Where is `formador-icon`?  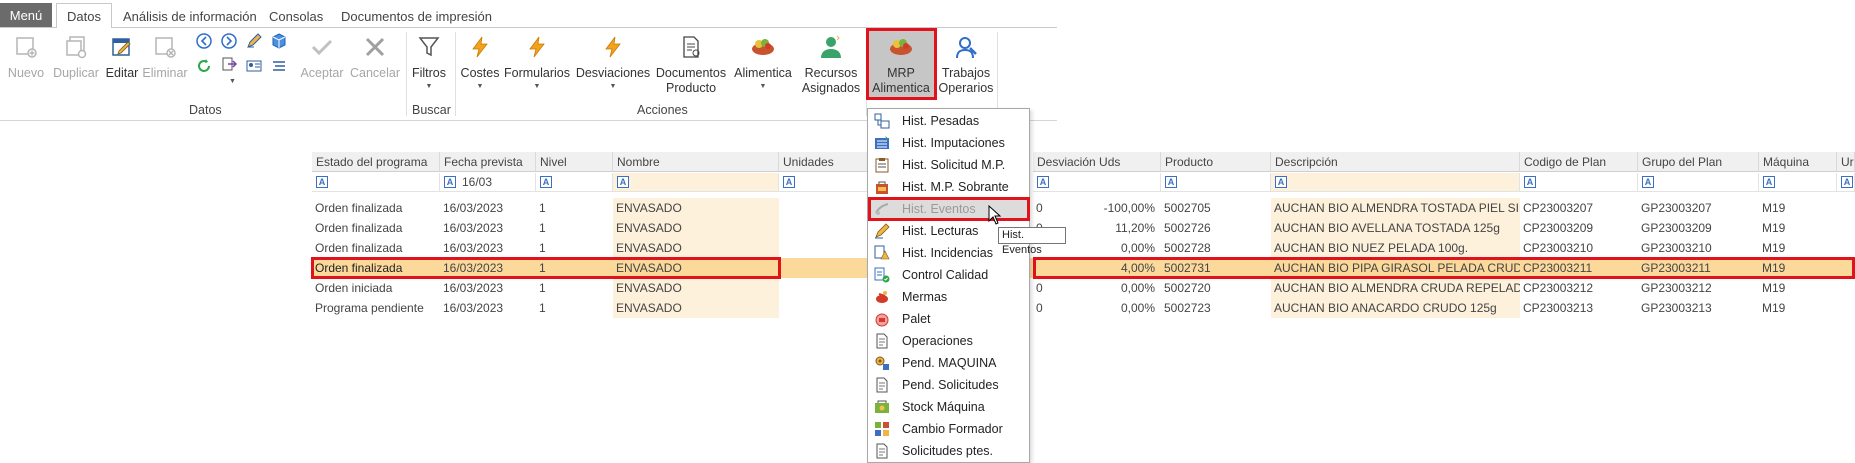
formador-icon is located at coordinates (882, 429).